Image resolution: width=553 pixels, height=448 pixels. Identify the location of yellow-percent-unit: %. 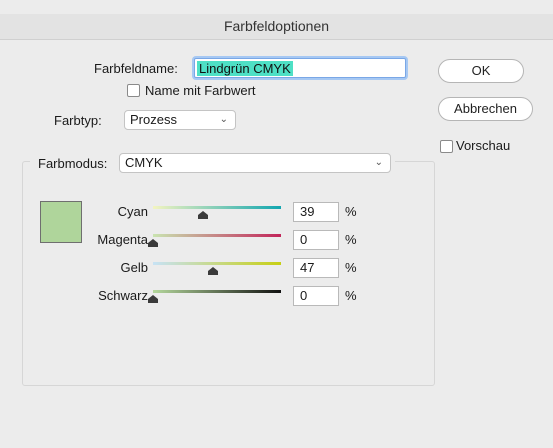
(351, 267).